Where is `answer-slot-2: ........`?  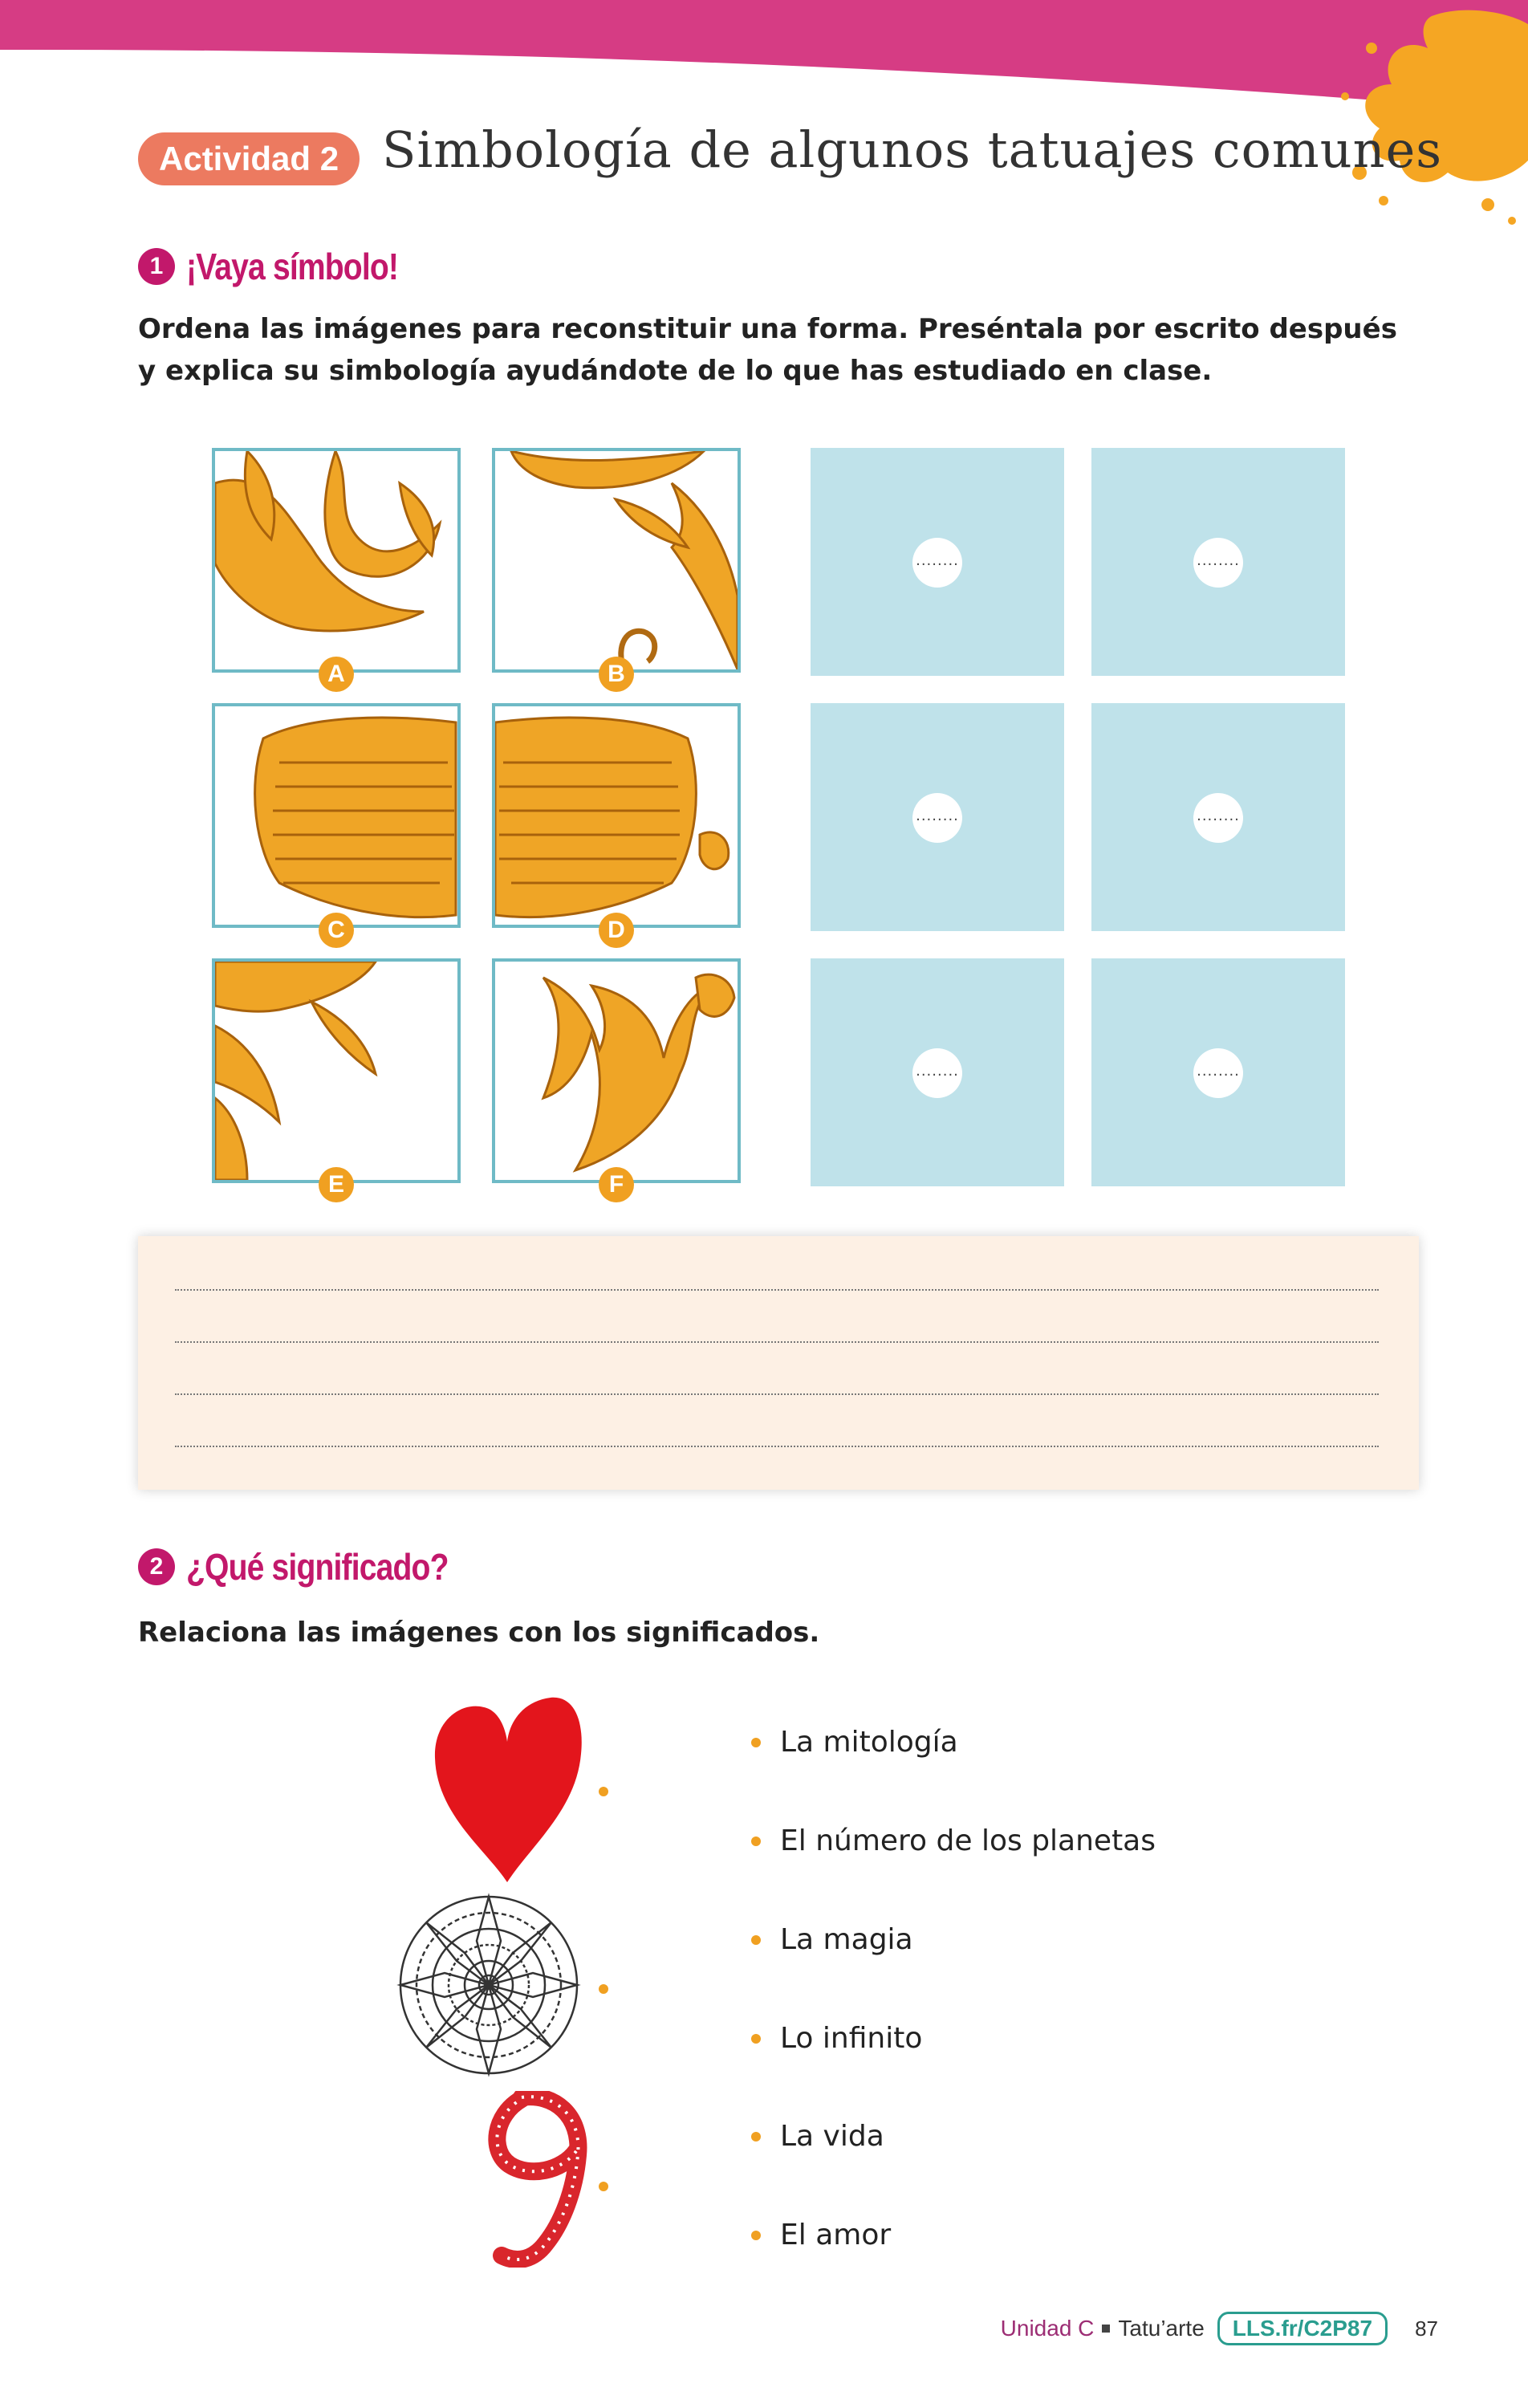 answer-slot-2: ........ is located at coordinates (1218, 562).